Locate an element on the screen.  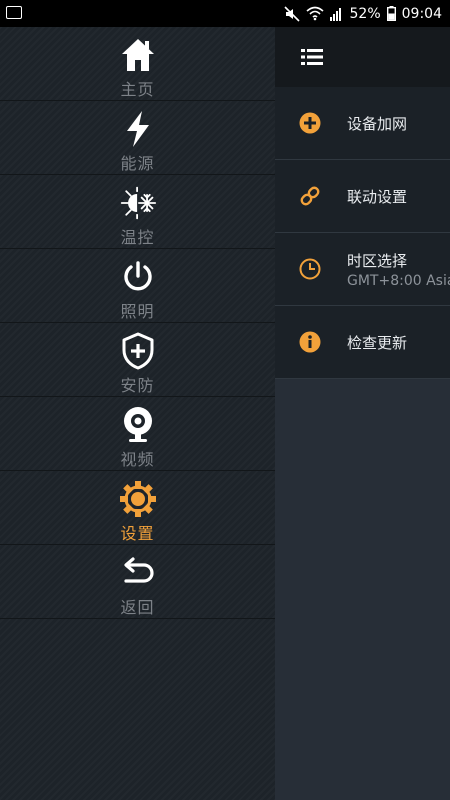
return-arrow-icon is located at coordinates (138, 570).